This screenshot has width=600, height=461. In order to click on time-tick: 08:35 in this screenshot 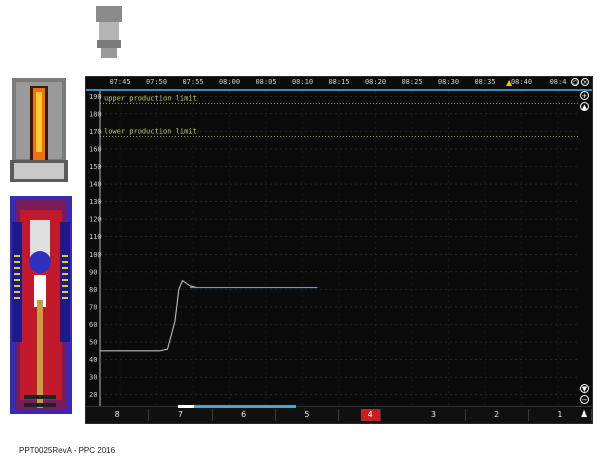, I will do `click(485, 82)`.